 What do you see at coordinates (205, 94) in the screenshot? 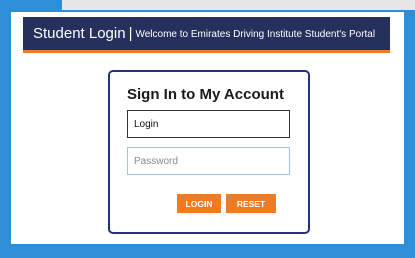
I see `login-heading: Sign In to My Account` at bounding box center [205, 94].